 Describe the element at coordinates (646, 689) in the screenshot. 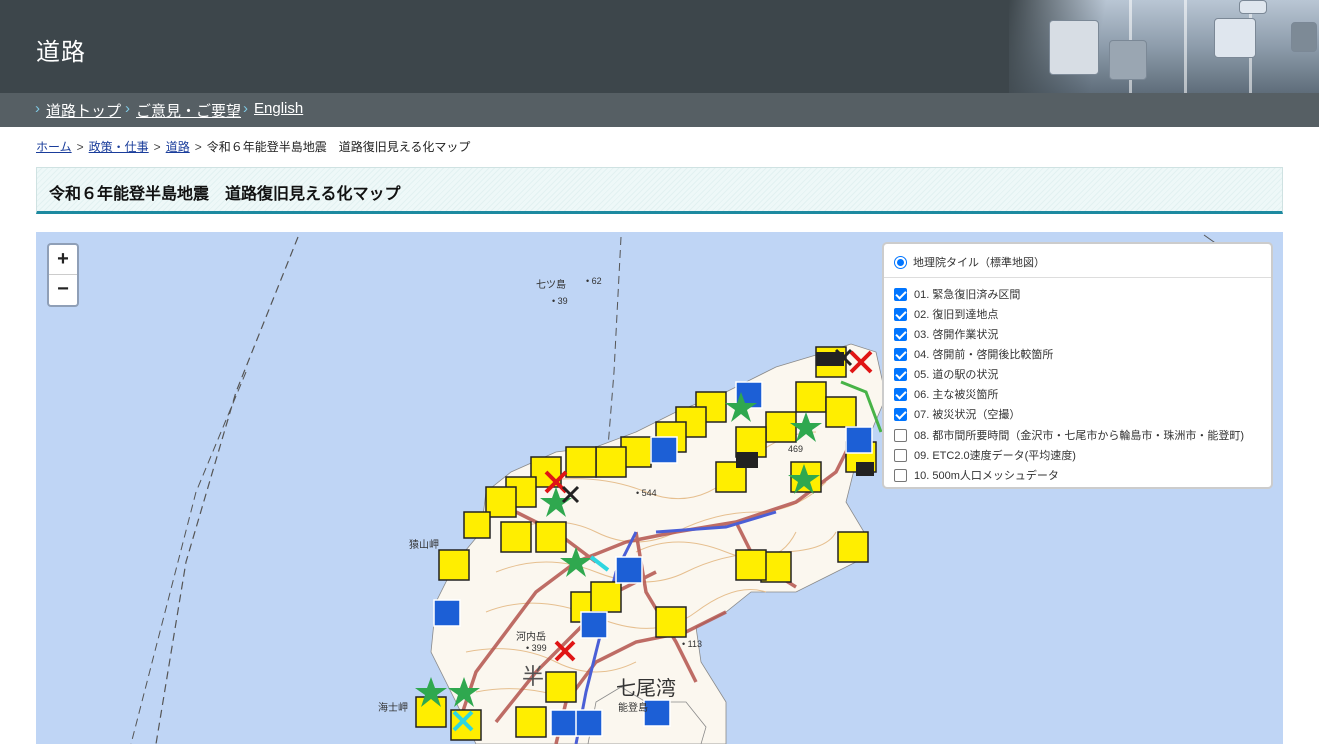

I see `map-label-nanaowan: 七尾湾` at that location.